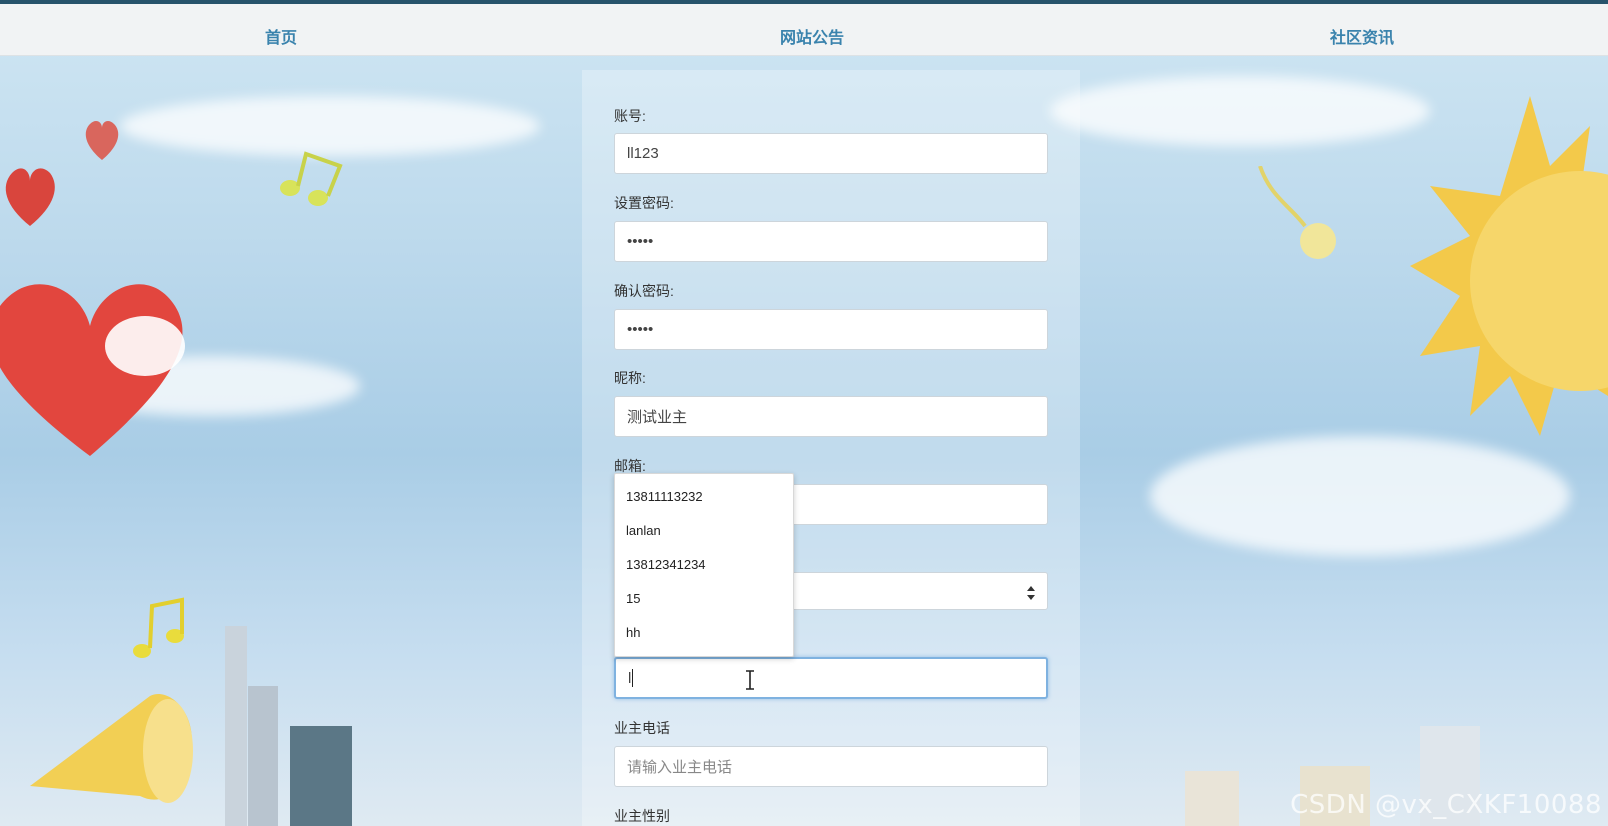 The height and width of the screenshot is (826, 1608). I want to click on autocomplete-item: hh, so click(704, 633).